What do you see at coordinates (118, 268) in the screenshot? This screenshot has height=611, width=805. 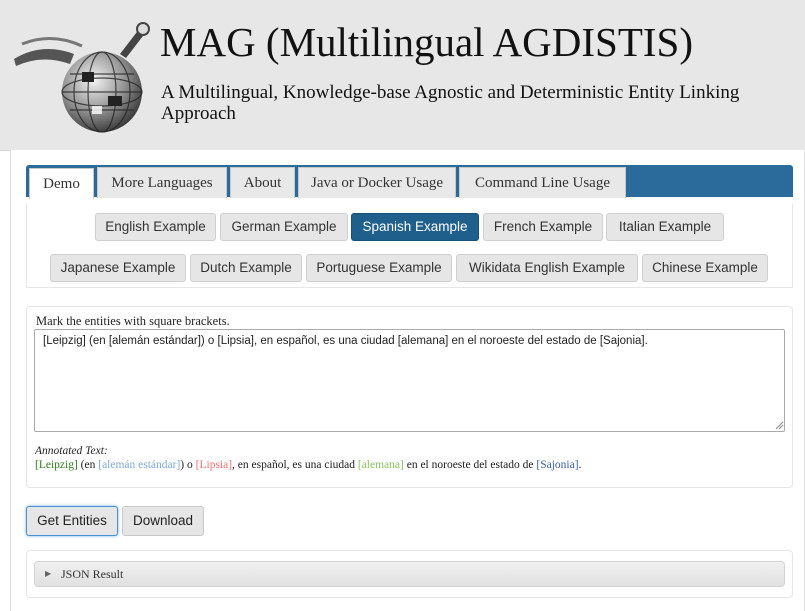 I see `japanese-example-button: Japanese Example` at bounding box center [118, 268].